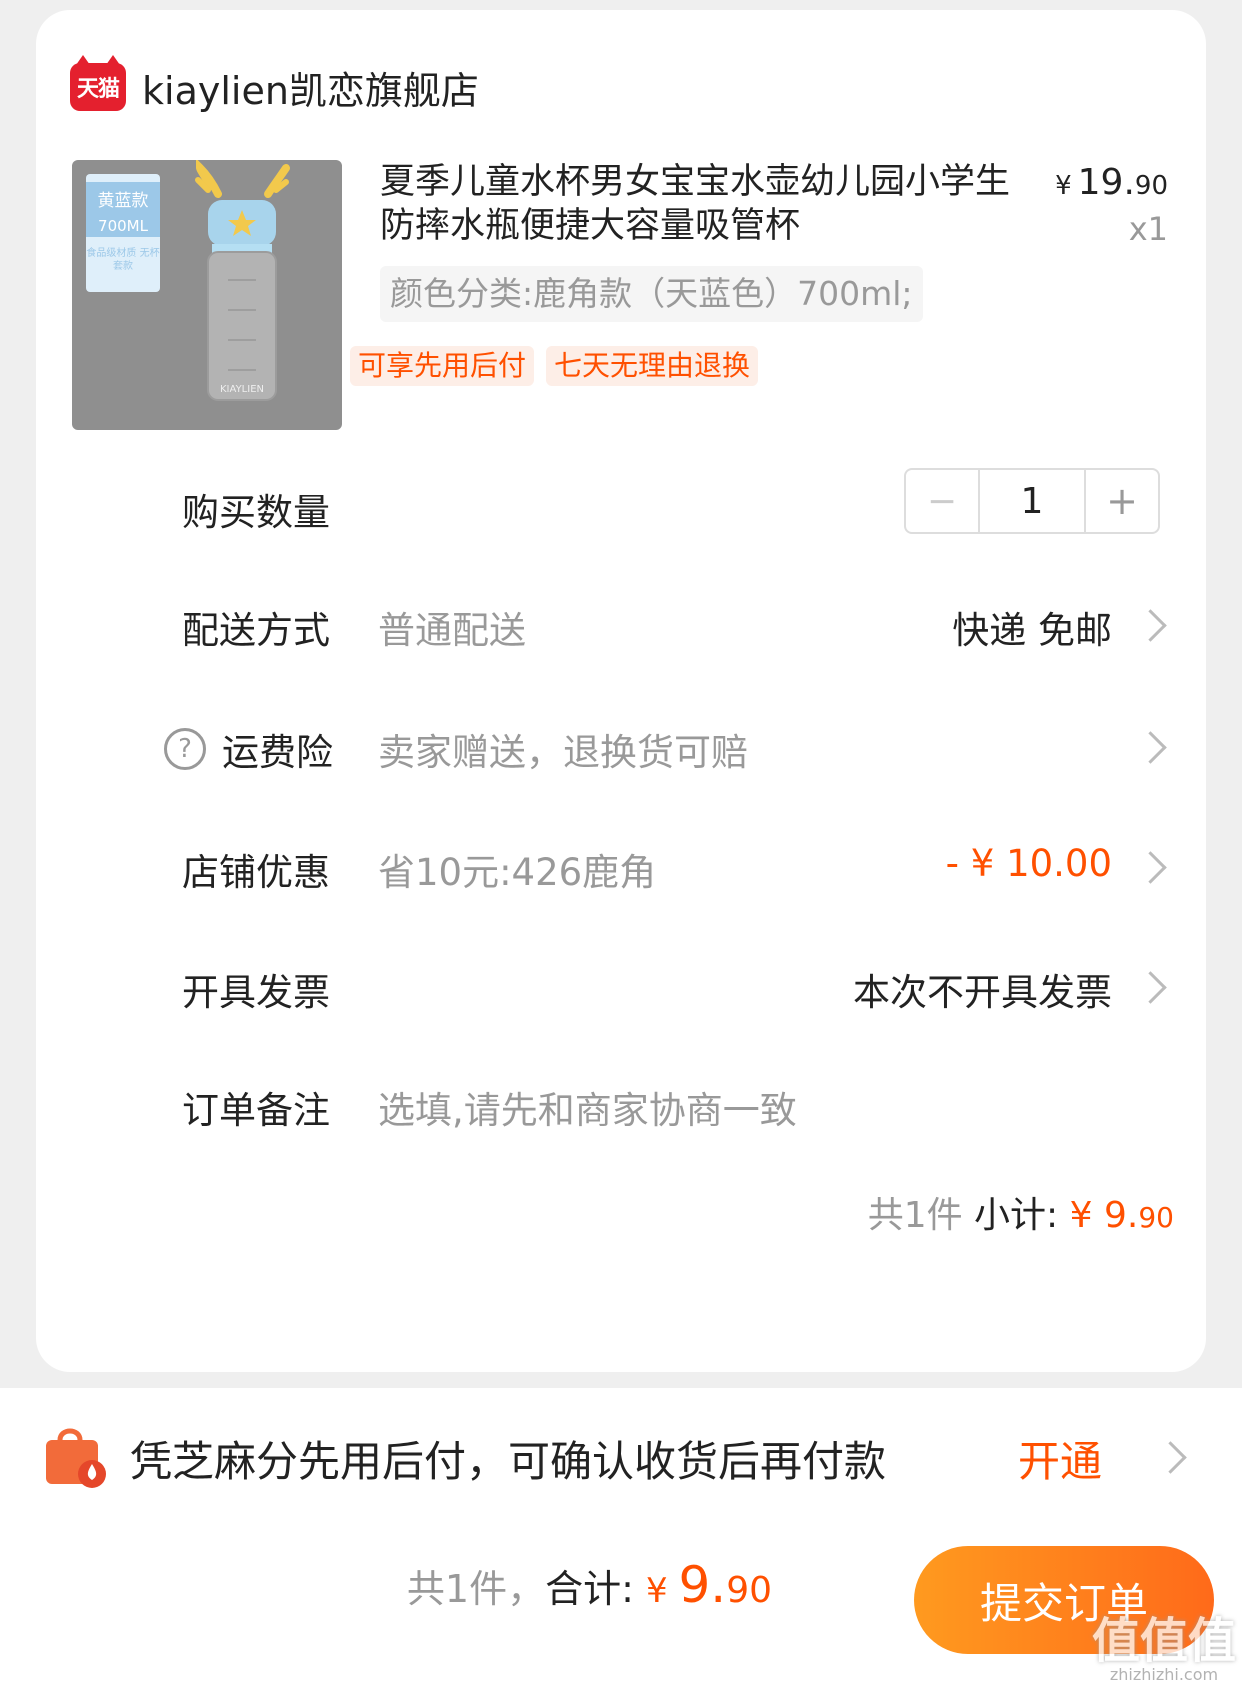 Image resolution: width=1242 pixels, height=1694 pixels. Describe the element at coordinates (563, 752) in the screenshot. I see `insurance-desc: 卖家赠送，退换货可赔` at that location.